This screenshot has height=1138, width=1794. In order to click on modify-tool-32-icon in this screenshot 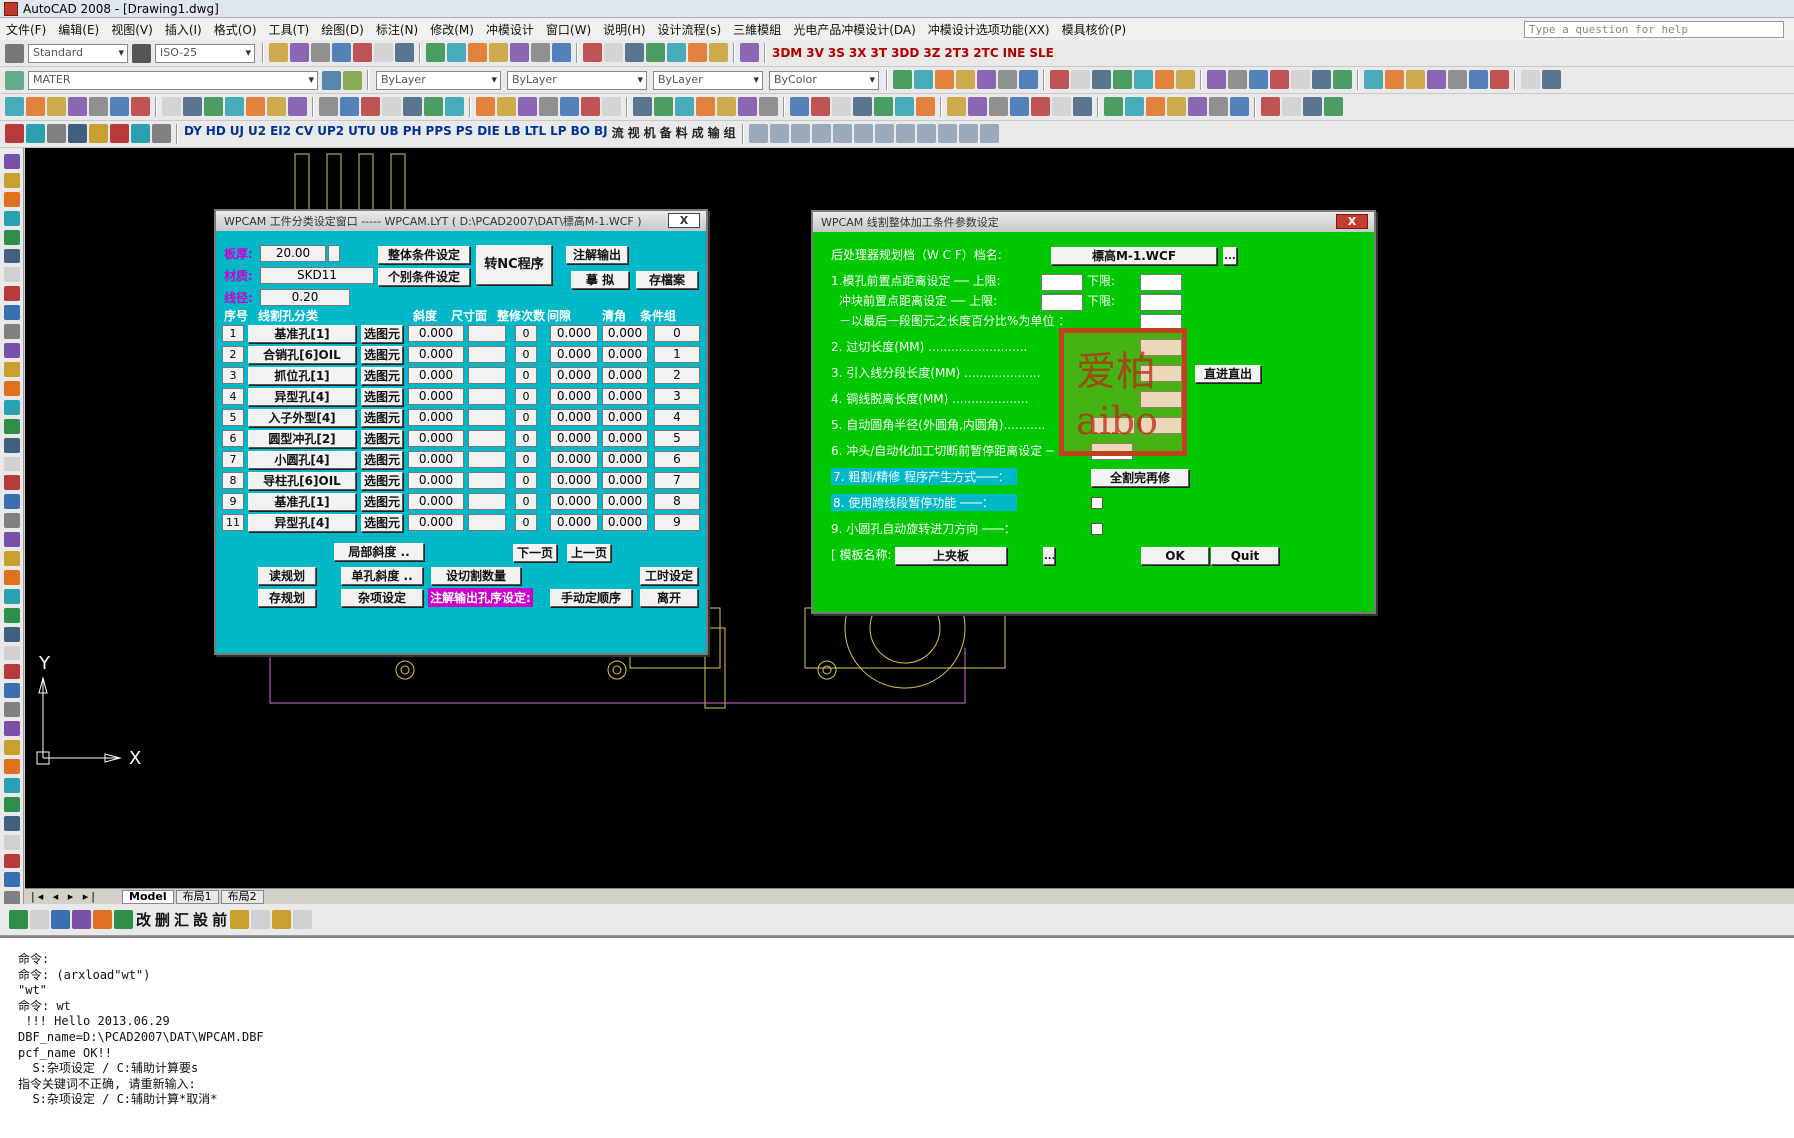, I will do `click(726, 106)`.